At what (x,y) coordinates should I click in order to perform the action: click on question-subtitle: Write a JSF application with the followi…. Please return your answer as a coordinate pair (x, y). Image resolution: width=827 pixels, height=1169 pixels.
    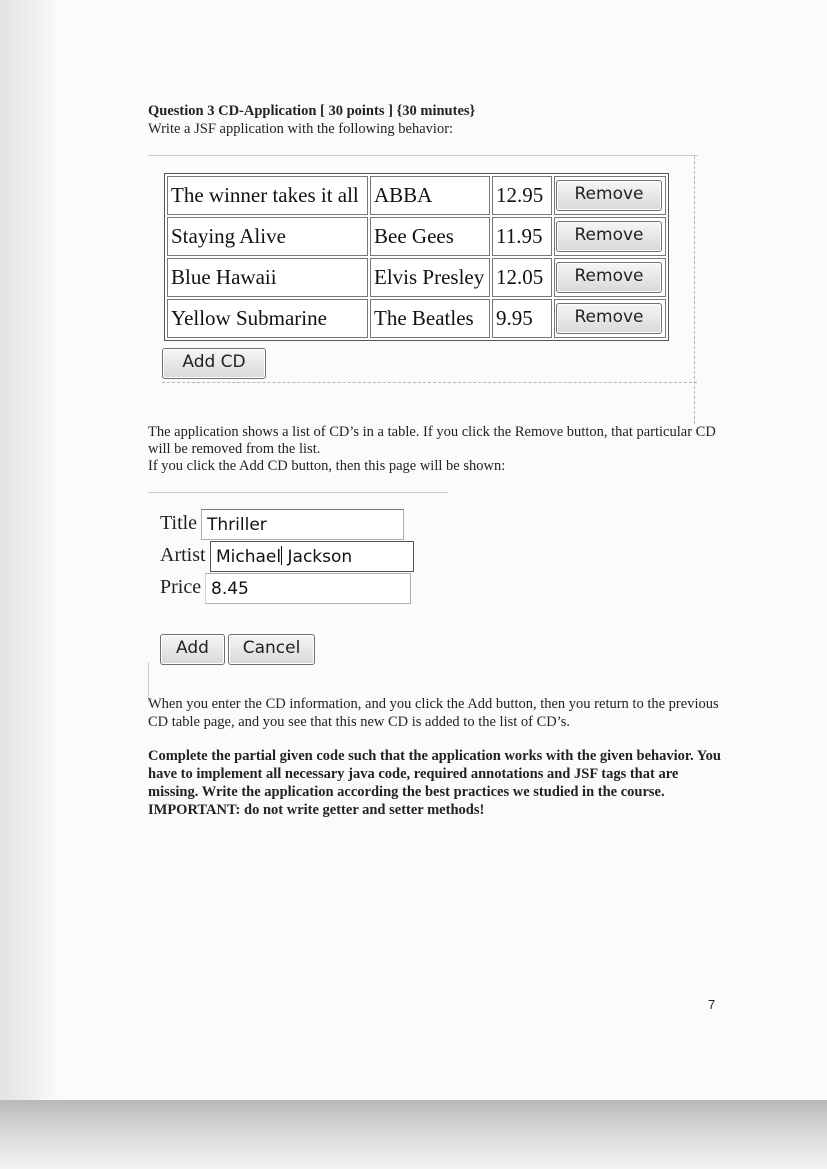
    Looking at the image, I should click on (301, 129).